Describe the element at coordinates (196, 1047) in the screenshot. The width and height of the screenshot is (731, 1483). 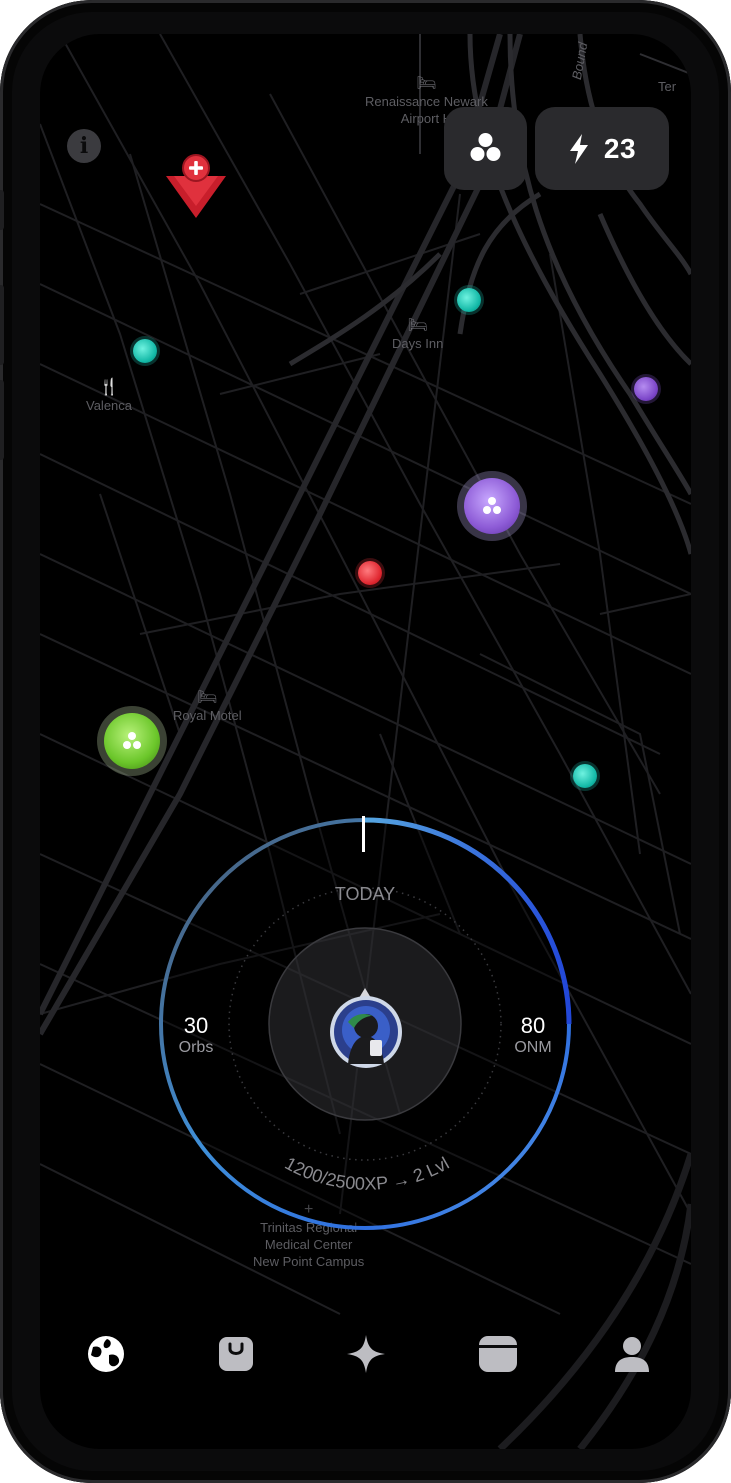
I see `orbs-stat-label: Orbs` at that location.